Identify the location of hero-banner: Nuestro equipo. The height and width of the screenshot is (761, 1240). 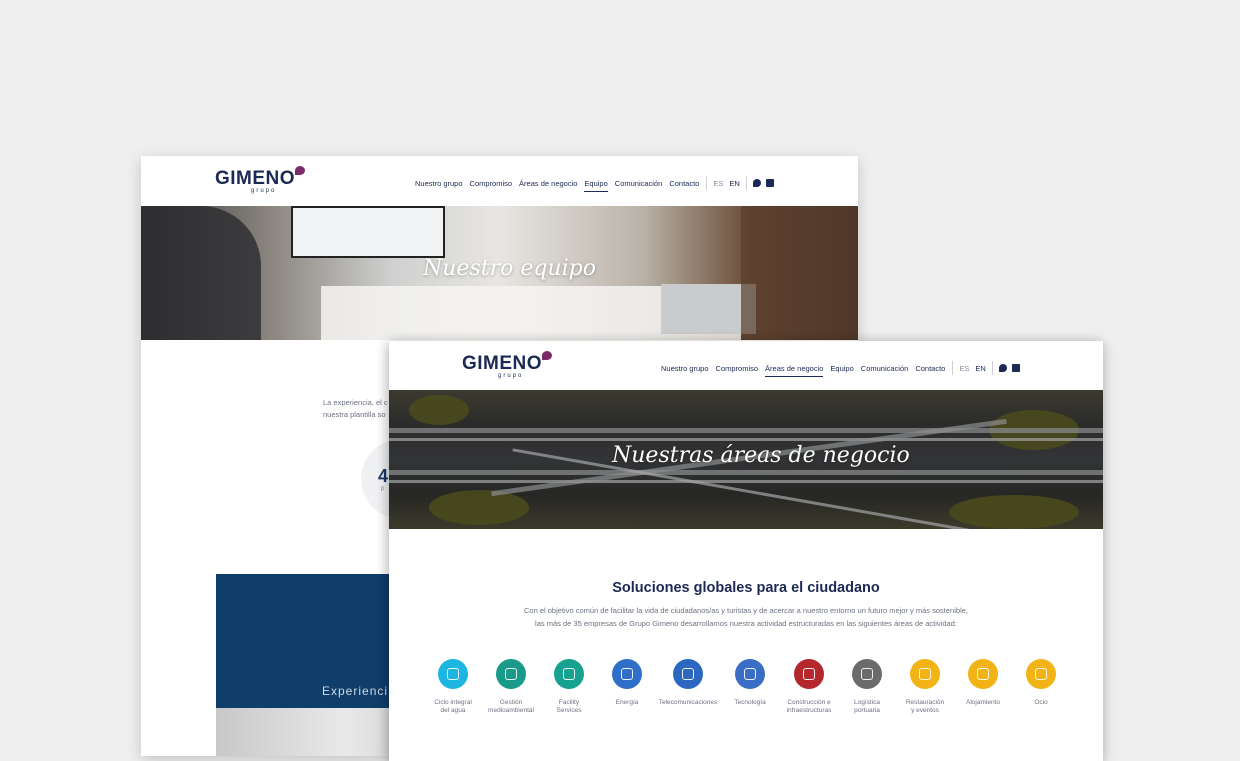
(499, 273).